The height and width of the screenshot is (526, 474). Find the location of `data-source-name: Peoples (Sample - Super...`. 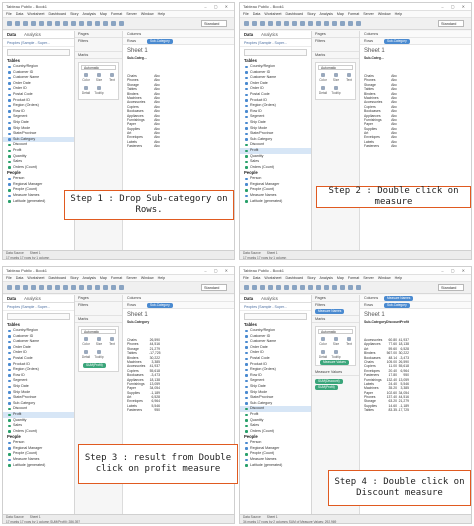

data-source-name: Peoples (Sample - Super... is located at coordinates (275, 43).